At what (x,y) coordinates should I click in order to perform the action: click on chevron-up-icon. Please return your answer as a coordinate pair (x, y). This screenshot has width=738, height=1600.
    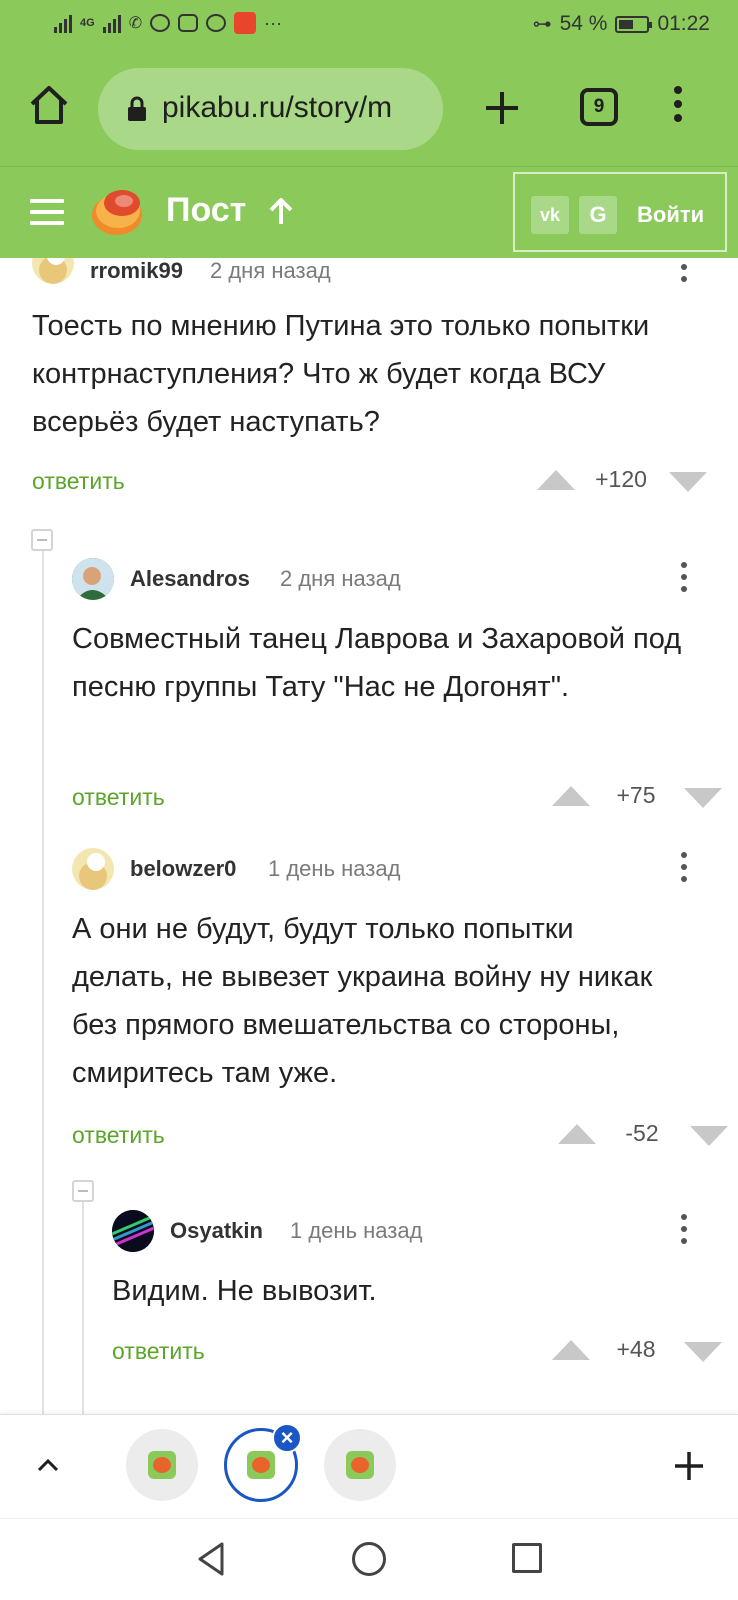
    Looking at the image, I should click on (48, 1465).